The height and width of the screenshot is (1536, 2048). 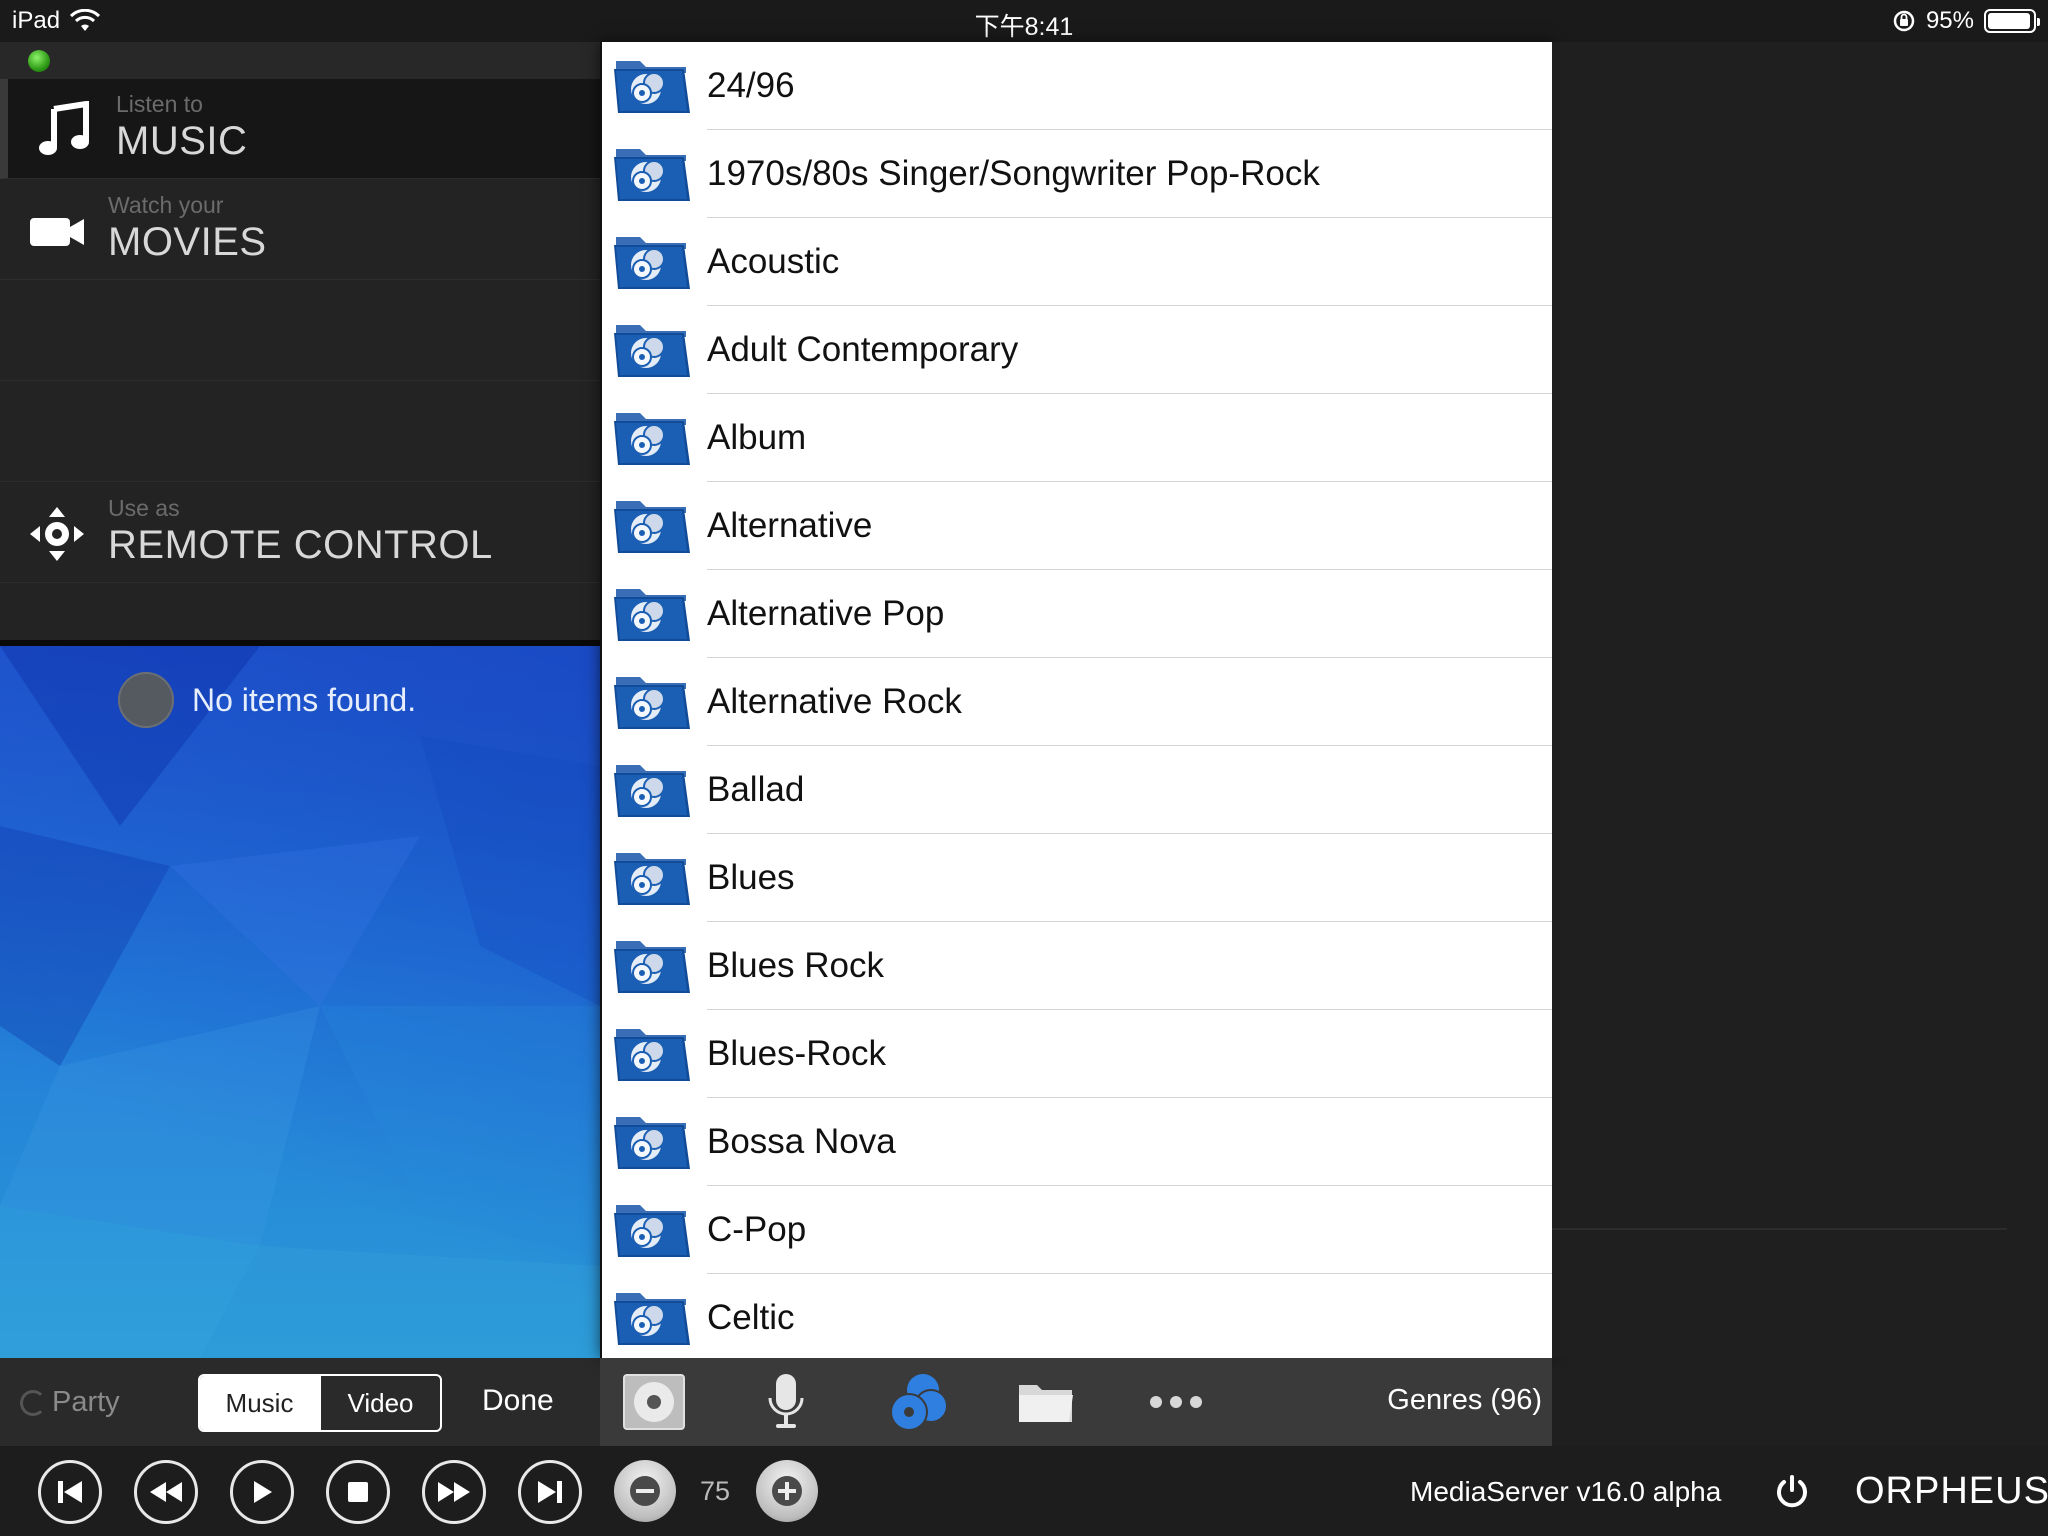 What do you see at coordinates (715, 1491) in the screenshot?
I see `volume-level: 75` at bounding box center [715, 1491].